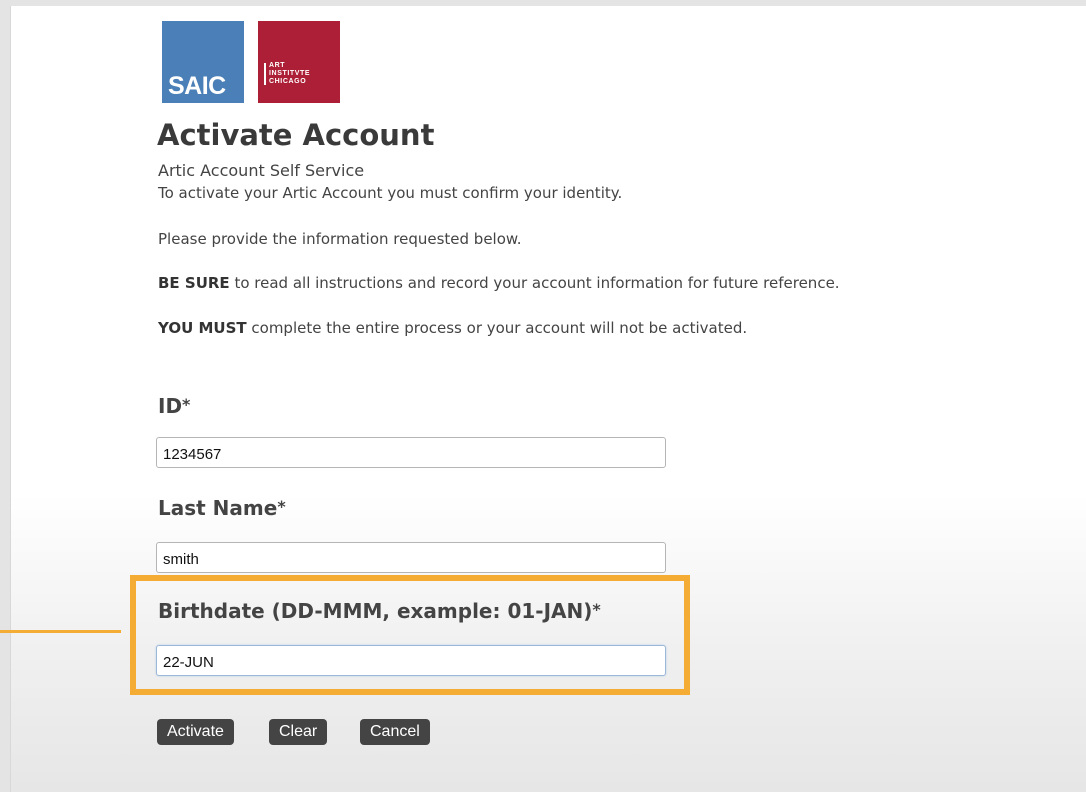  I want to click on clear-button: Clear, so click(298, 732).